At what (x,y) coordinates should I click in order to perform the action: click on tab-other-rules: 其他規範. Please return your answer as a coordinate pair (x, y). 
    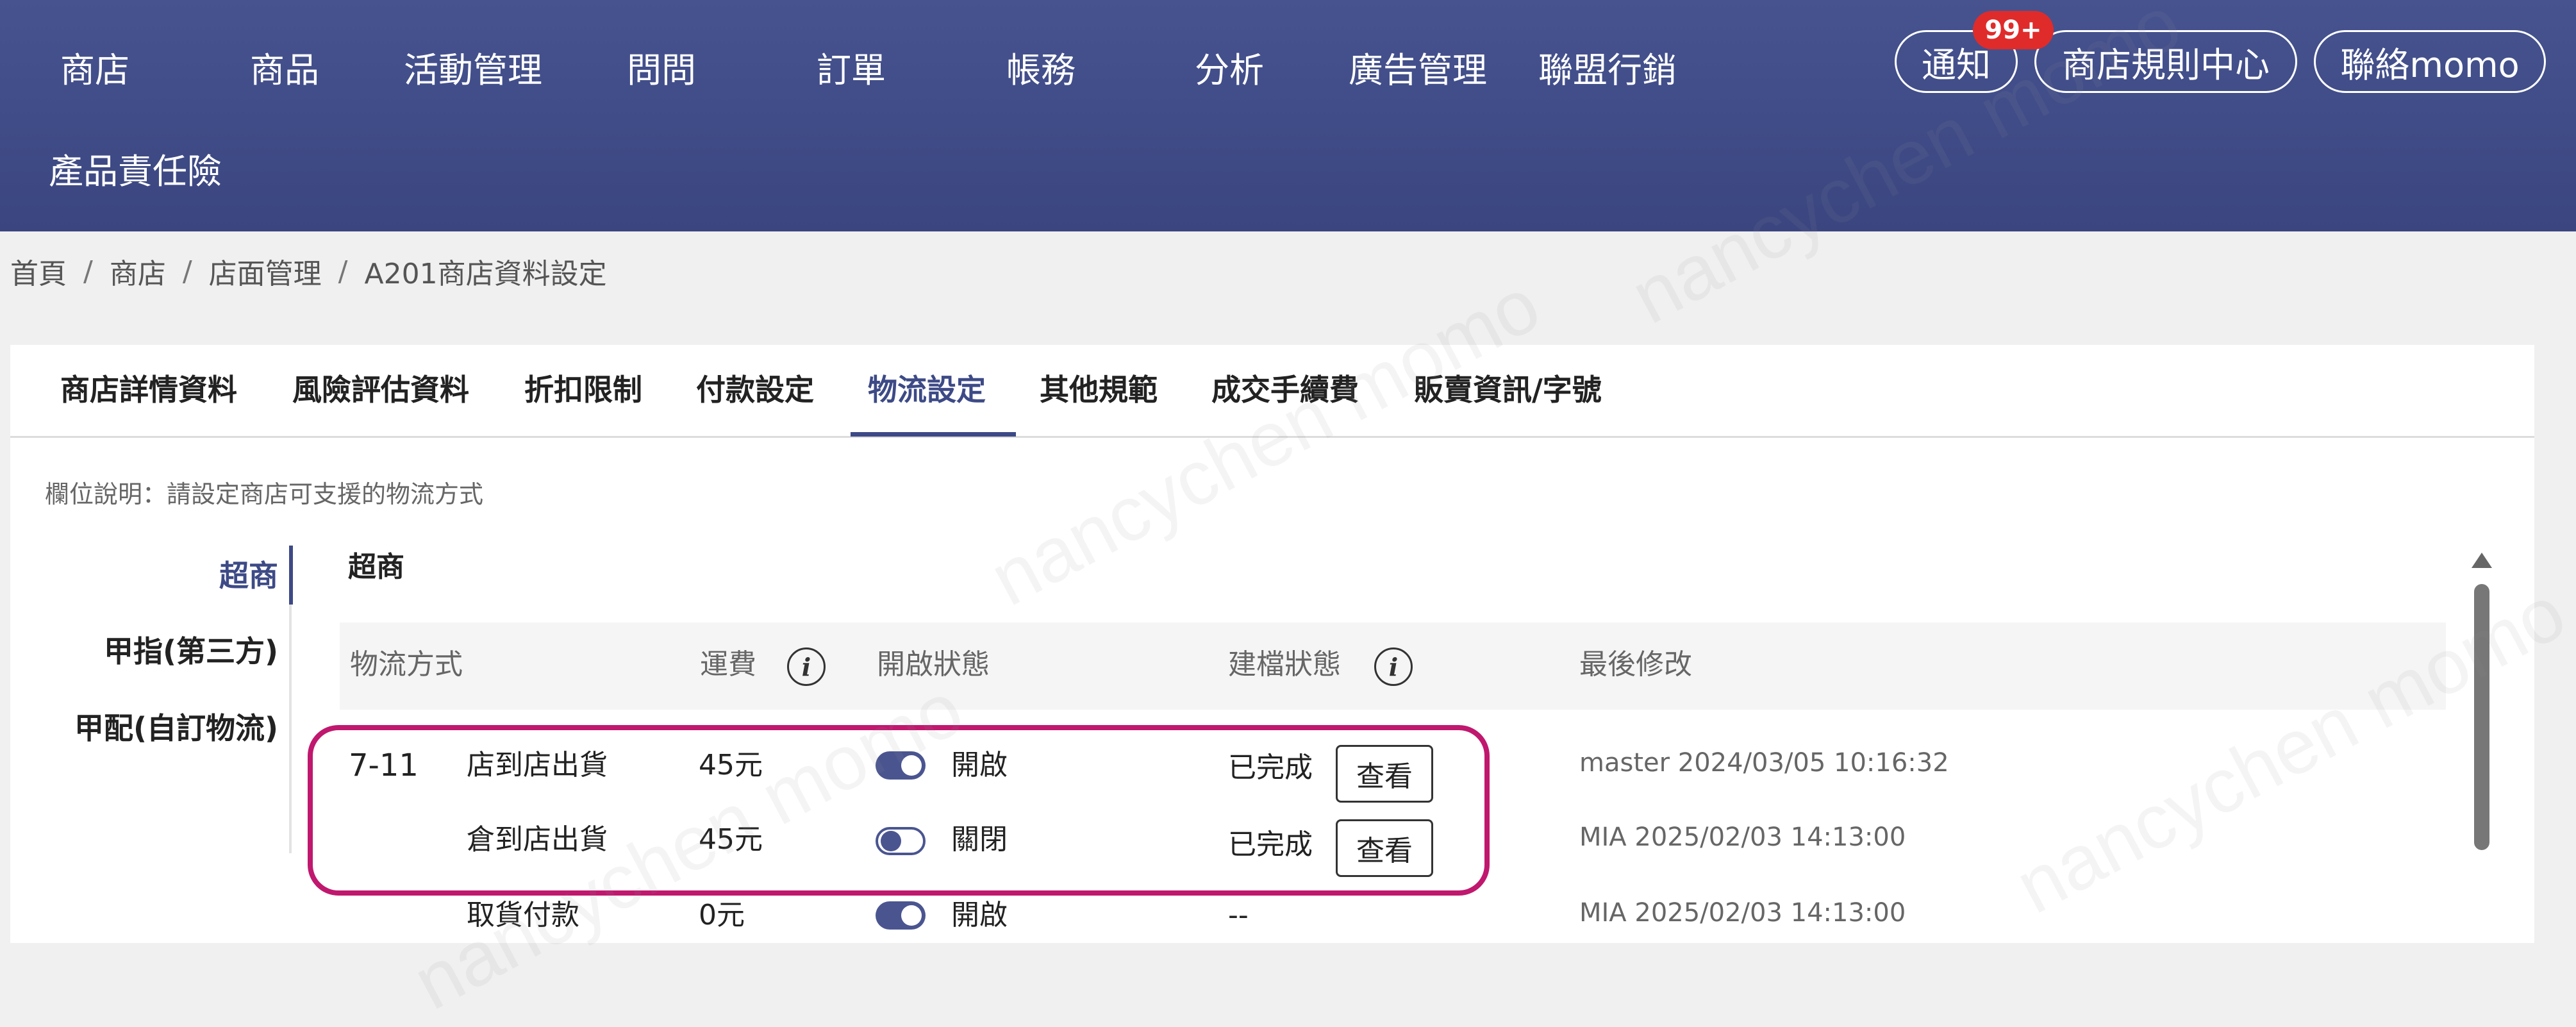
    Looking at the image, I should click on (1099, 390).